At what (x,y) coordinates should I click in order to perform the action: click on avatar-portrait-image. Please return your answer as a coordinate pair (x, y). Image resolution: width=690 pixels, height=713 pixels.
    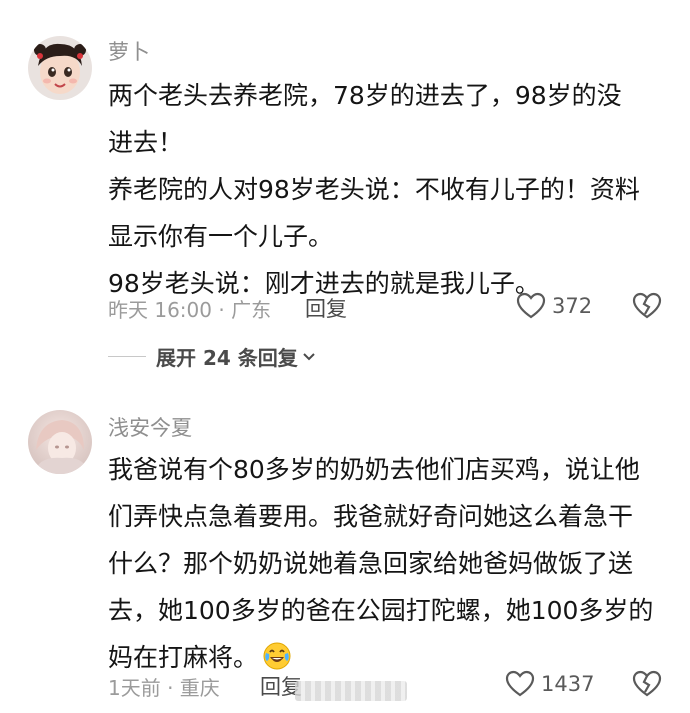
    Looking at the image, I should click on (60, 442).